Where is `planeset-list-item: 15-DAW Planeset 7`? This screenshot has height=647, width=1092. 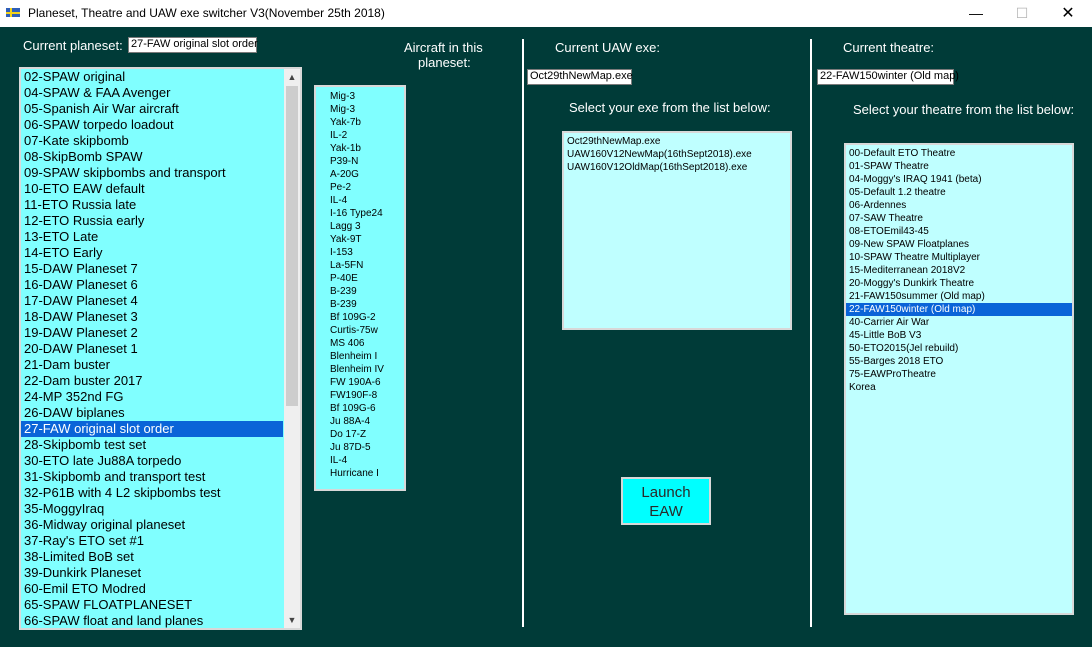 planeset-list-item: 15-DAW Planeset 7 is located at coordinates (152, 269).